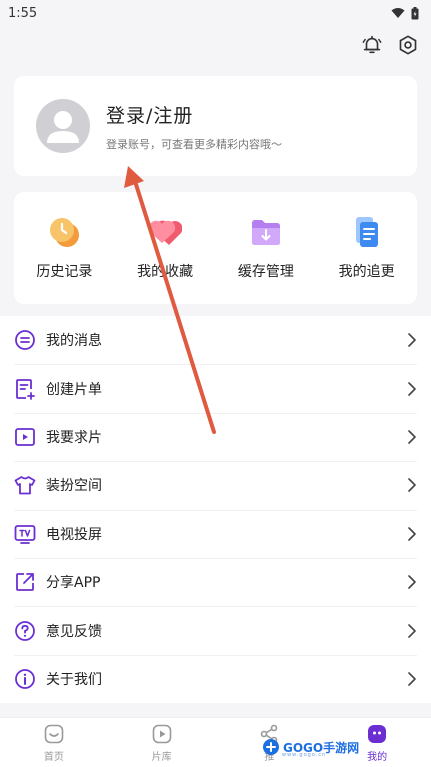 The width and height of the screenshot is (431, 767). Describe the element at coordinates (74, 437) in the screenshot. I see `menu-label: 我要求片` at that location.